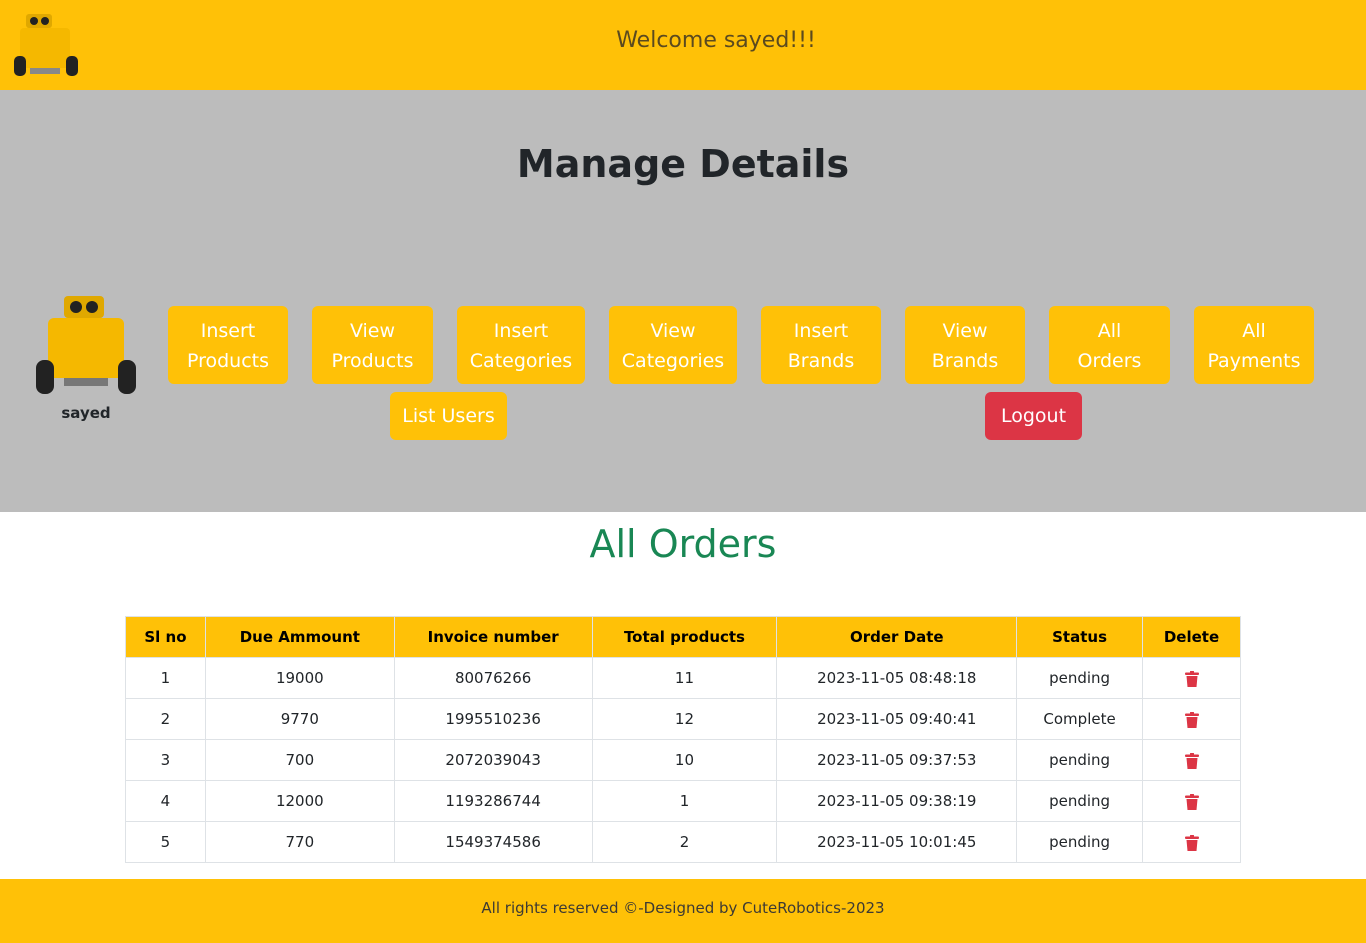 This screenshot has width=1366, height=943. I want to click on insert-products-button: Insert Products, so click(228, 345).